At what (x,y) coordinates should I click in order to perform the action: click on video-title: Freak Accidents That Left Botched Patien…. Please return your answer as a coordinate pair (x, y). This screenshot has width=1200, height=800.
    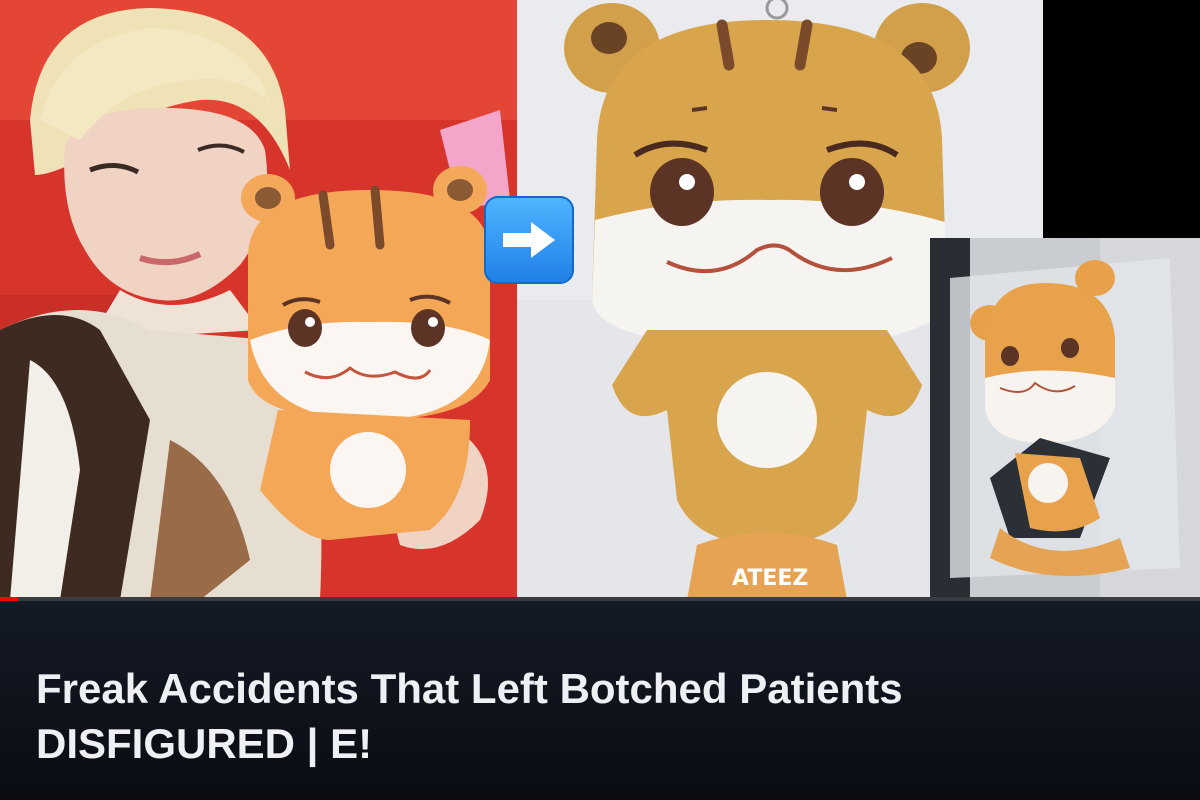
    Looking at the image, I should click on (596, 716).